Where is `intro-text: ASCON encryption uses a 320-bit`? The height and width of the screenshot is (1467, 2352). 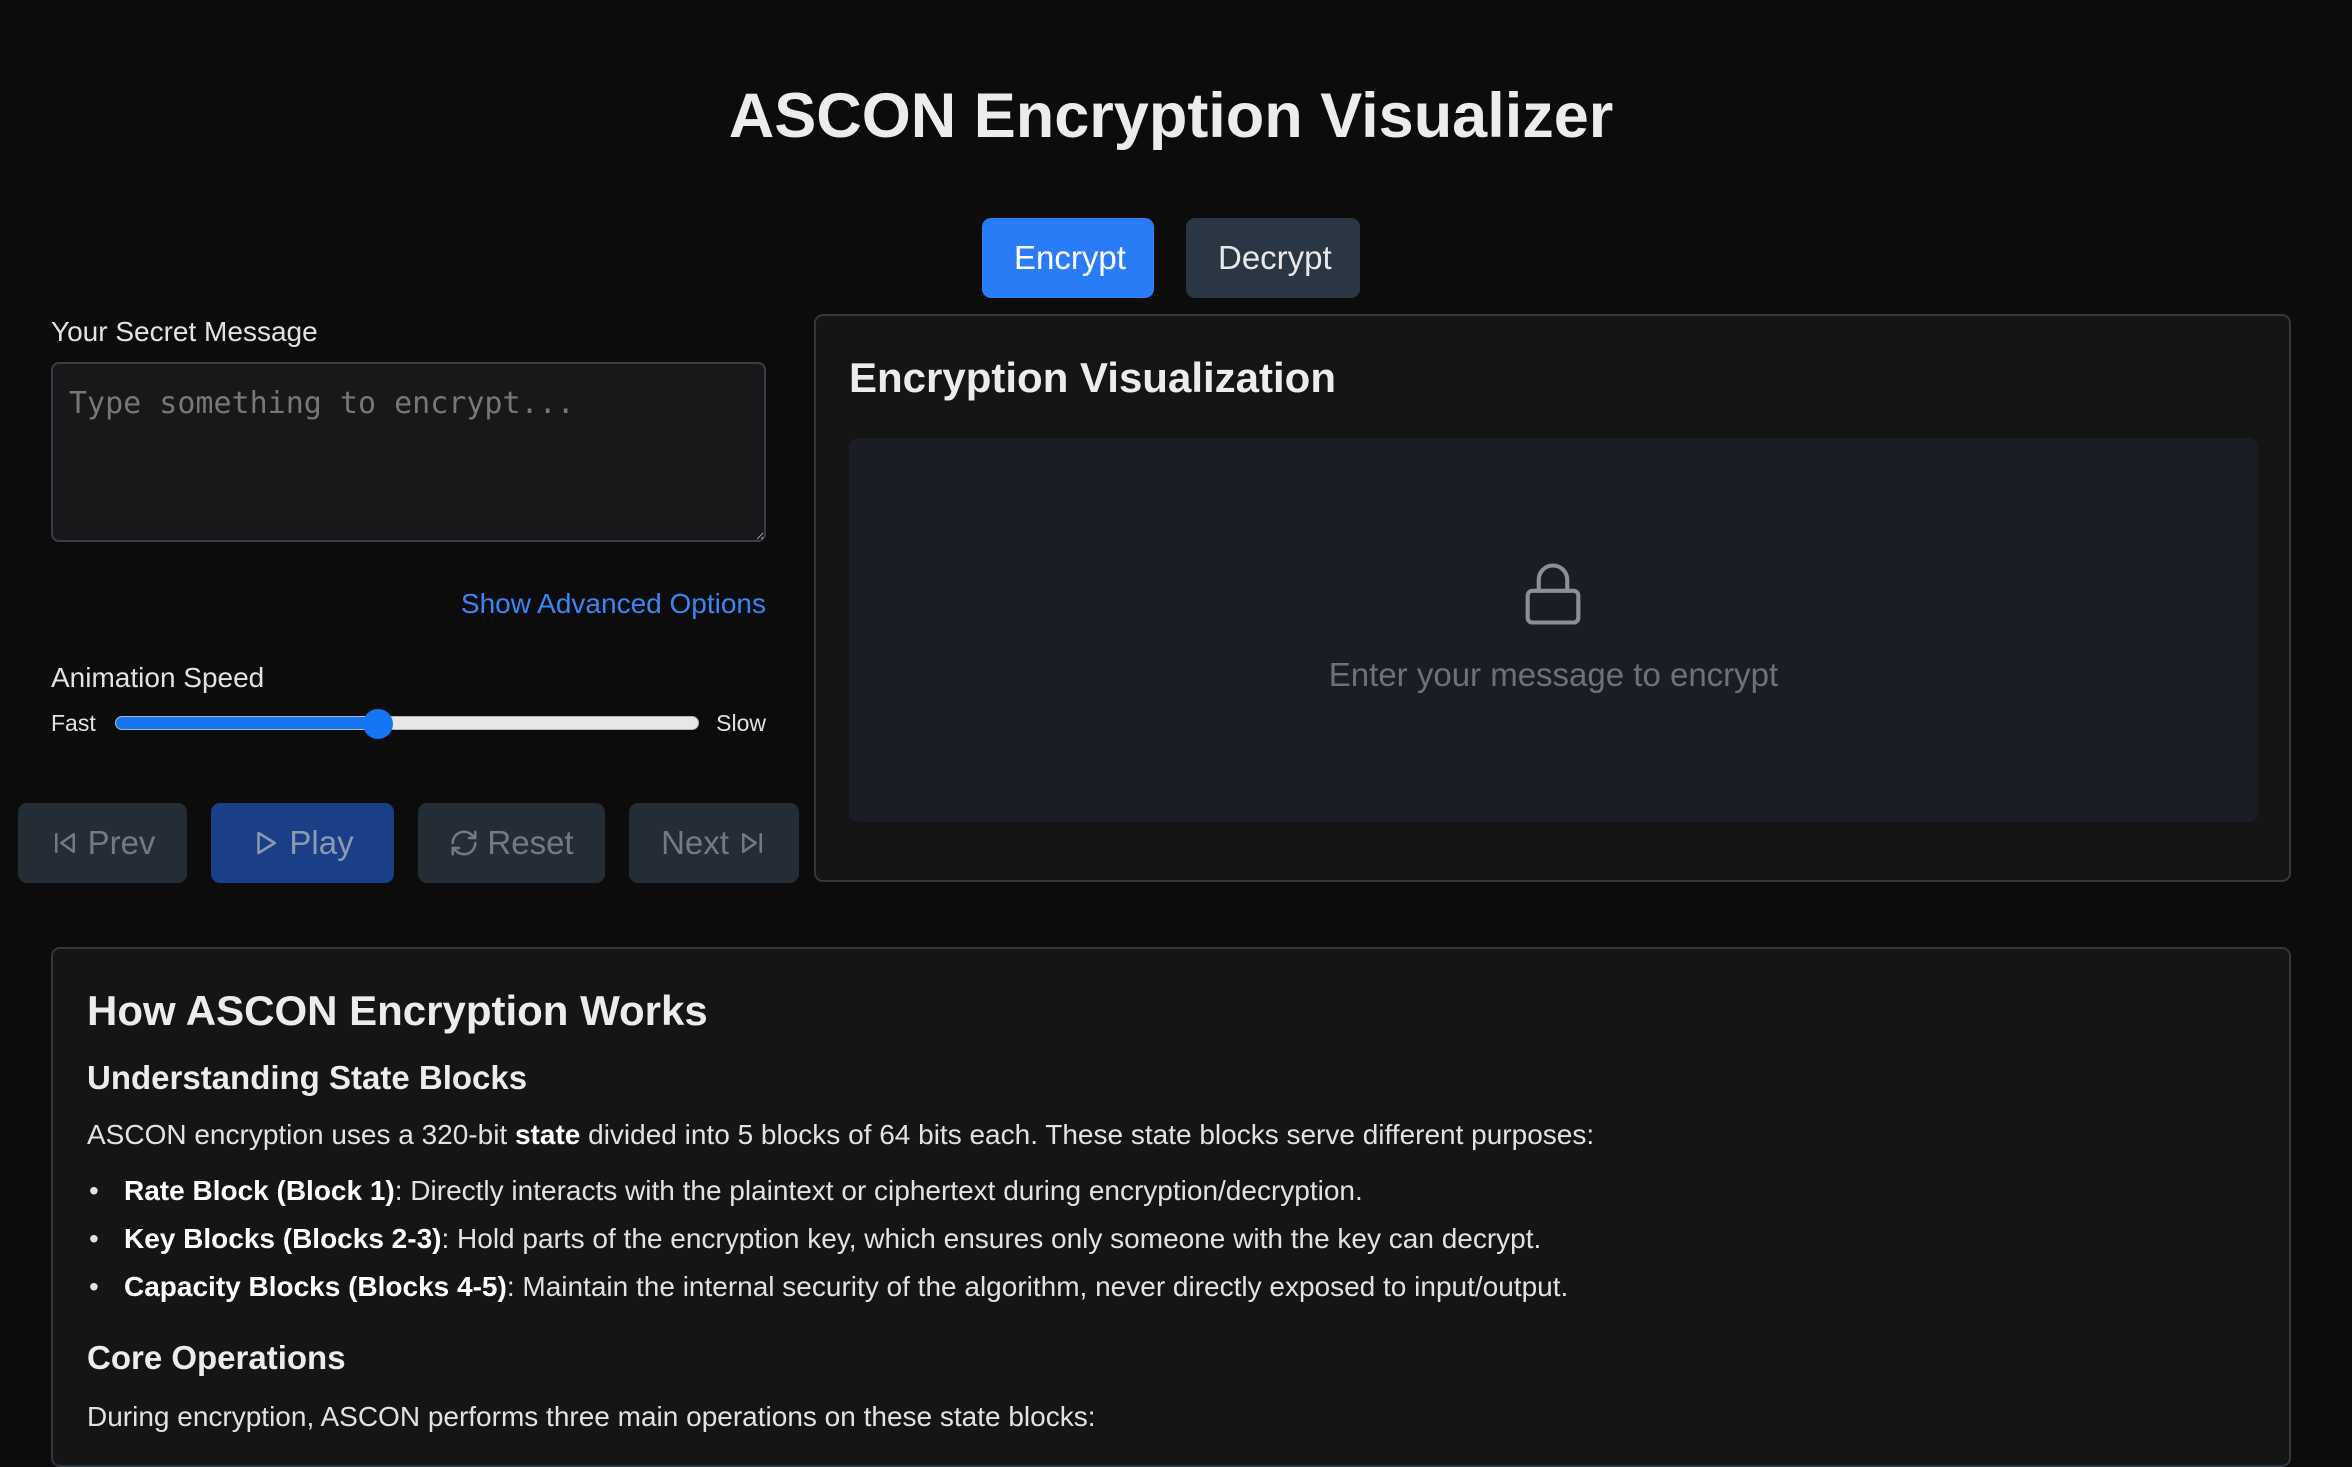 intro-text: ASCON encryption uses a 320-bit is located at coordinates (301, 1134).